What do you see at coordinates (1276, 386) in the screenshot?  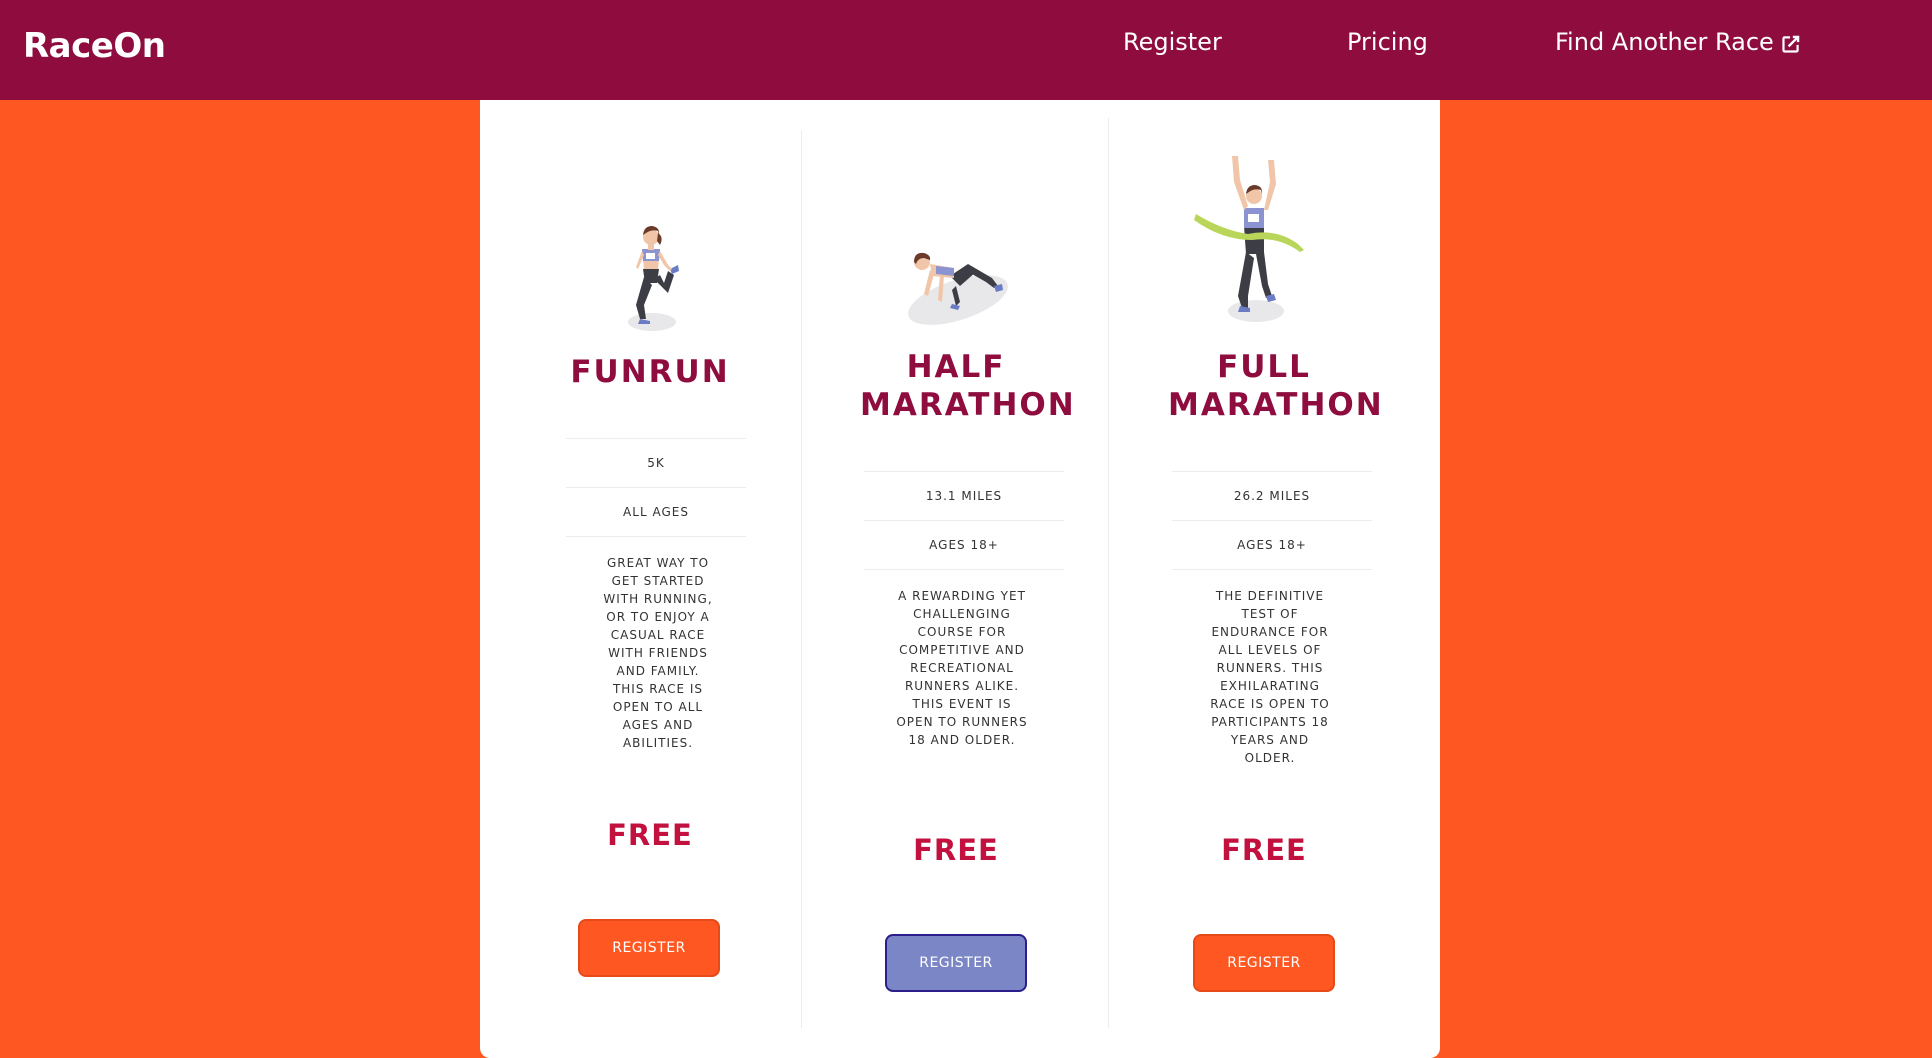 I see `race-title: FULL MARATHON` at bounding box center [1276, 386].